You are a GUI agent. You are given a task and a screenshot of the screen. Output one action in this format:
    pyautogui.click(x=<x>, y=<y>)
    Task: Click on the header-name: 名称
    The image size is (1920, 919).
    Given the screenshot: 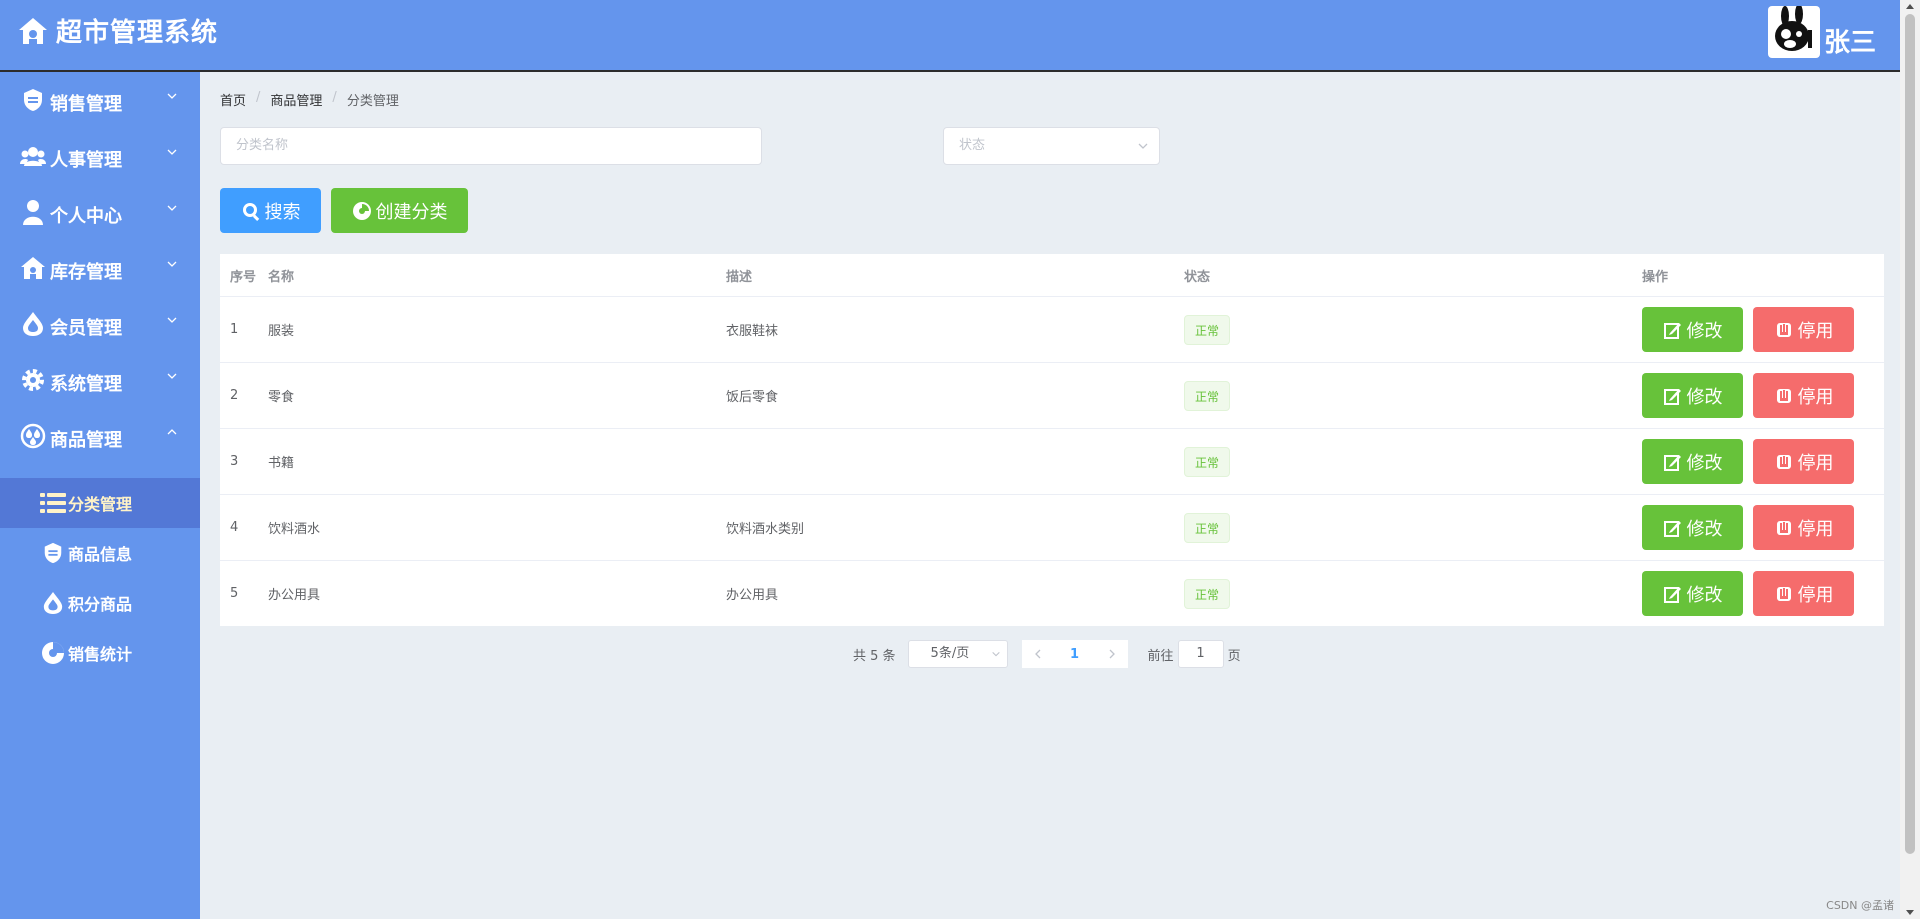 What is the action you would take?
    pyautogui.click(x=281, y=277)
    